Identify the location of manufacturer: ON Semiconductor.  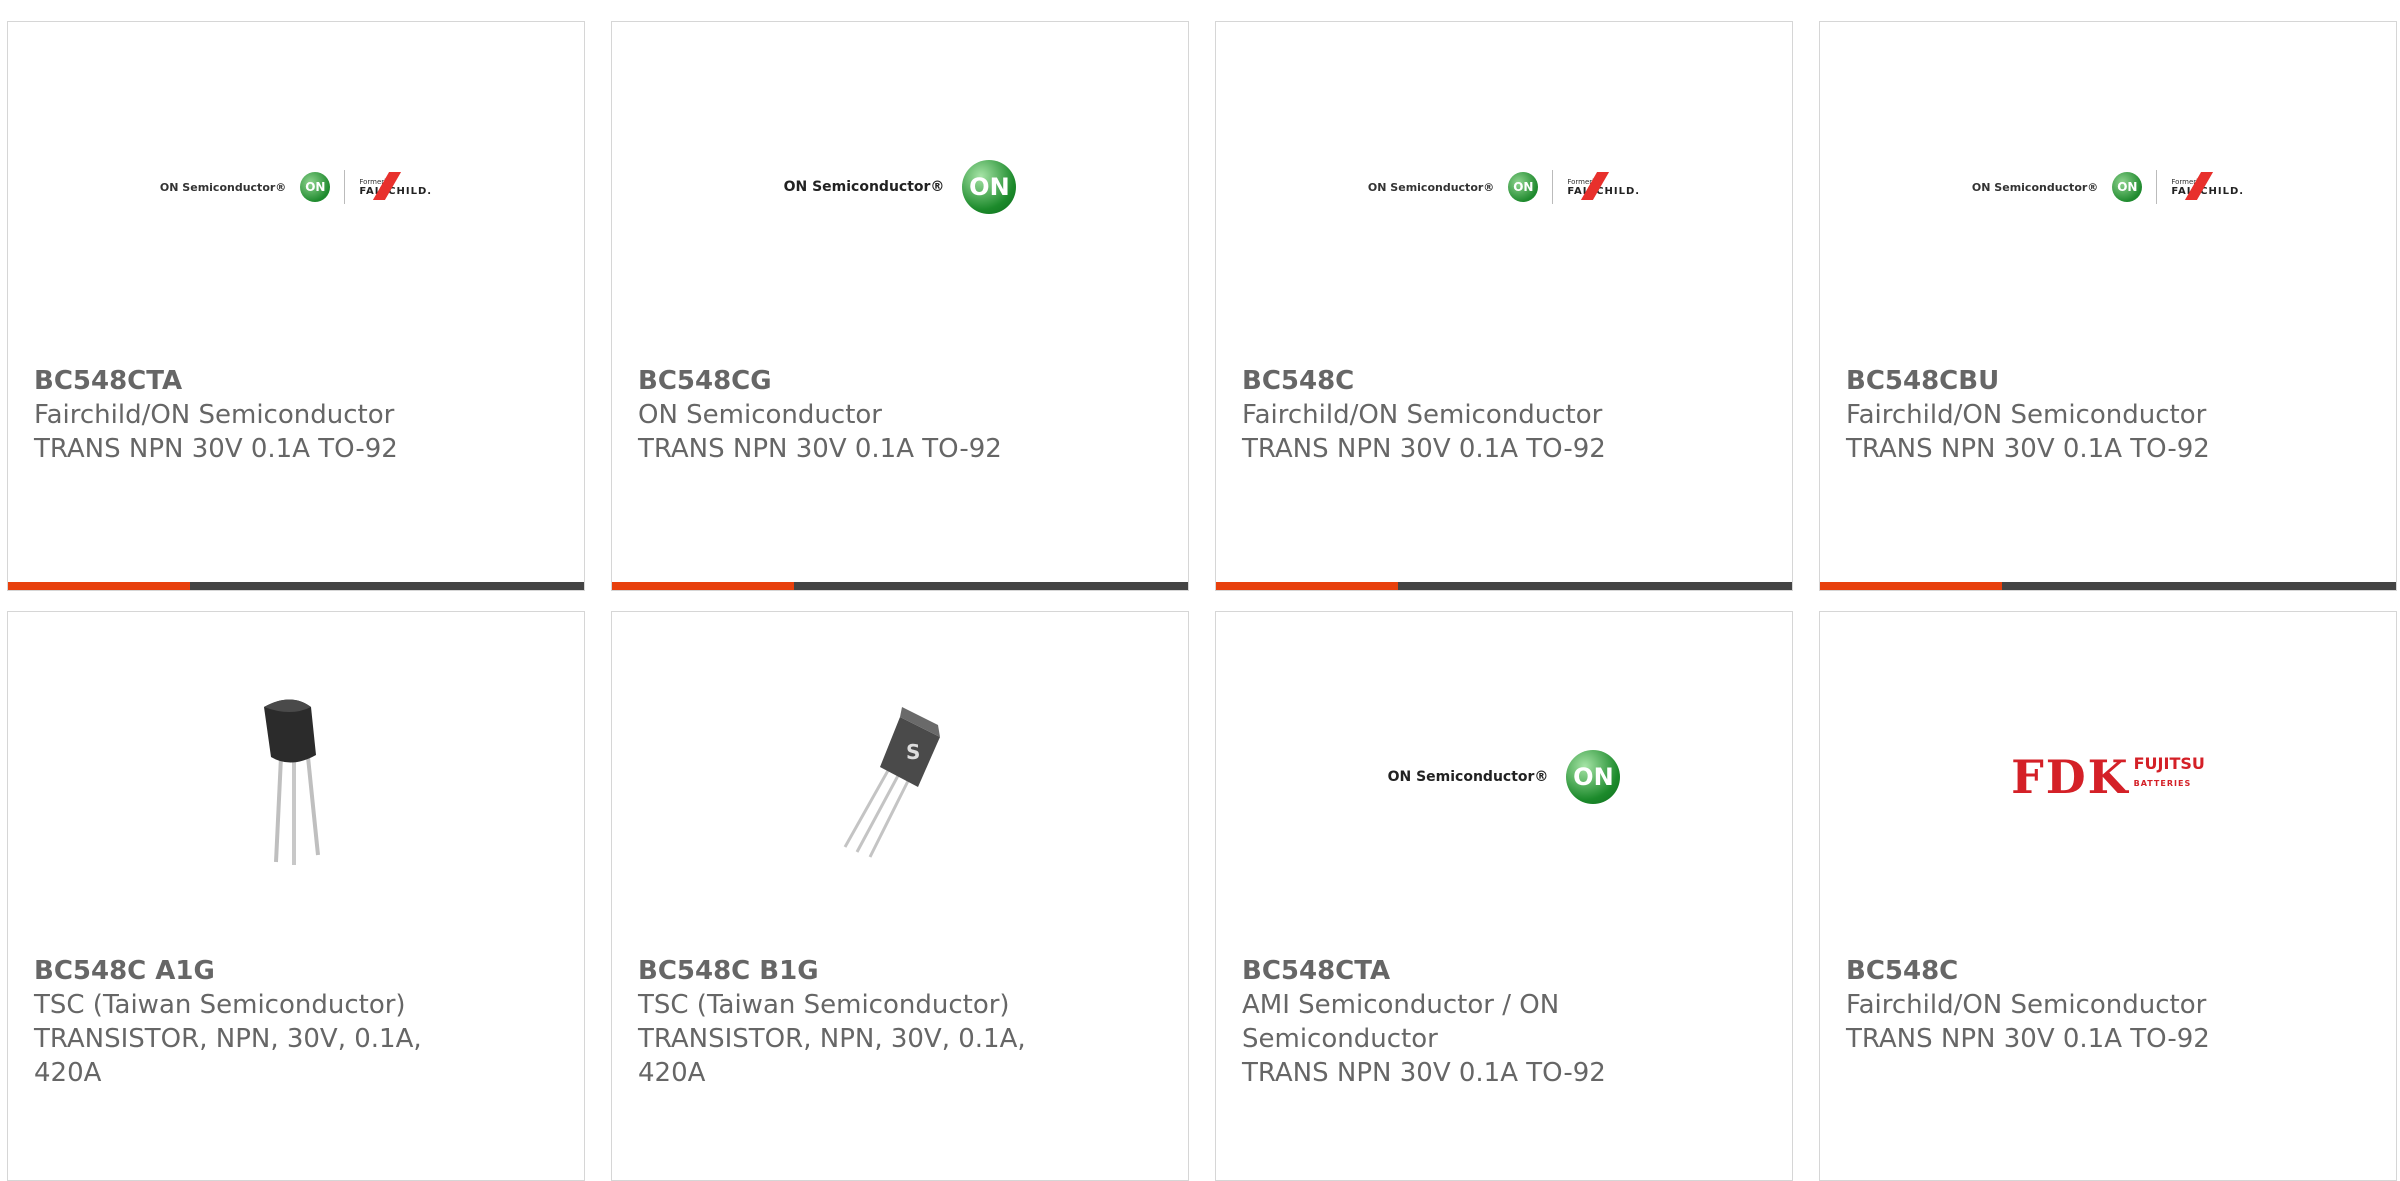
(760, 415).